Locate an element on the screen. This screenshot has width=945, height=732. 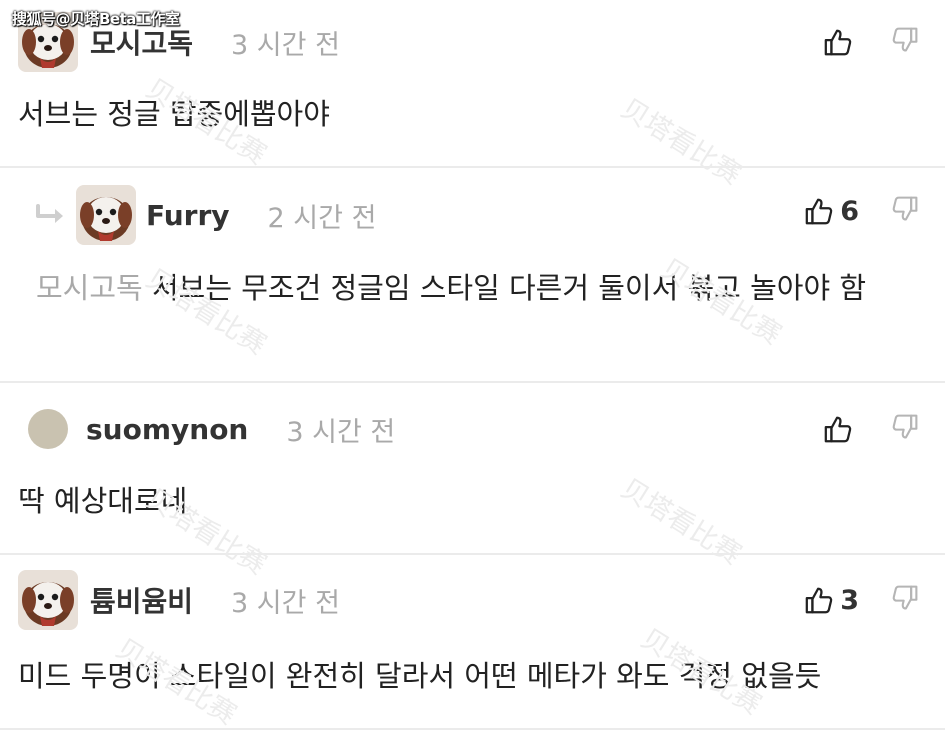
like-count: 3 is located at coordinates (849, 600).